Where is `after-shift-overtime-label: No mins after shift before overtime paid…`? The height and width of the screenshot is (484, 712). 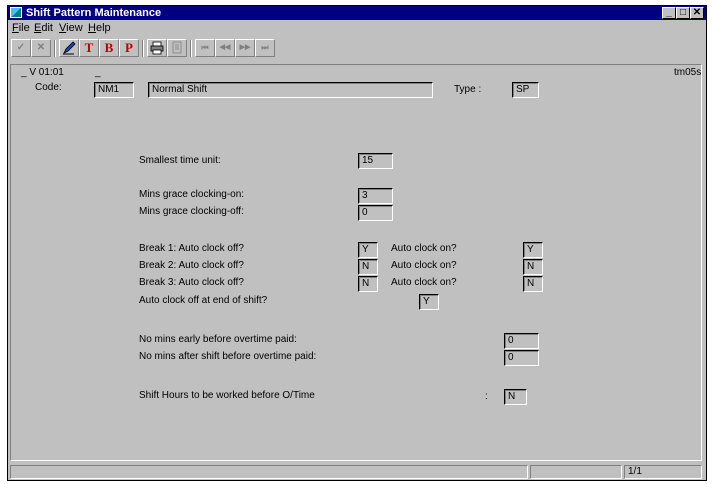 after-shift-overtime-label: No mins after shift before overtime paid… is located at coordinates (228, 356).